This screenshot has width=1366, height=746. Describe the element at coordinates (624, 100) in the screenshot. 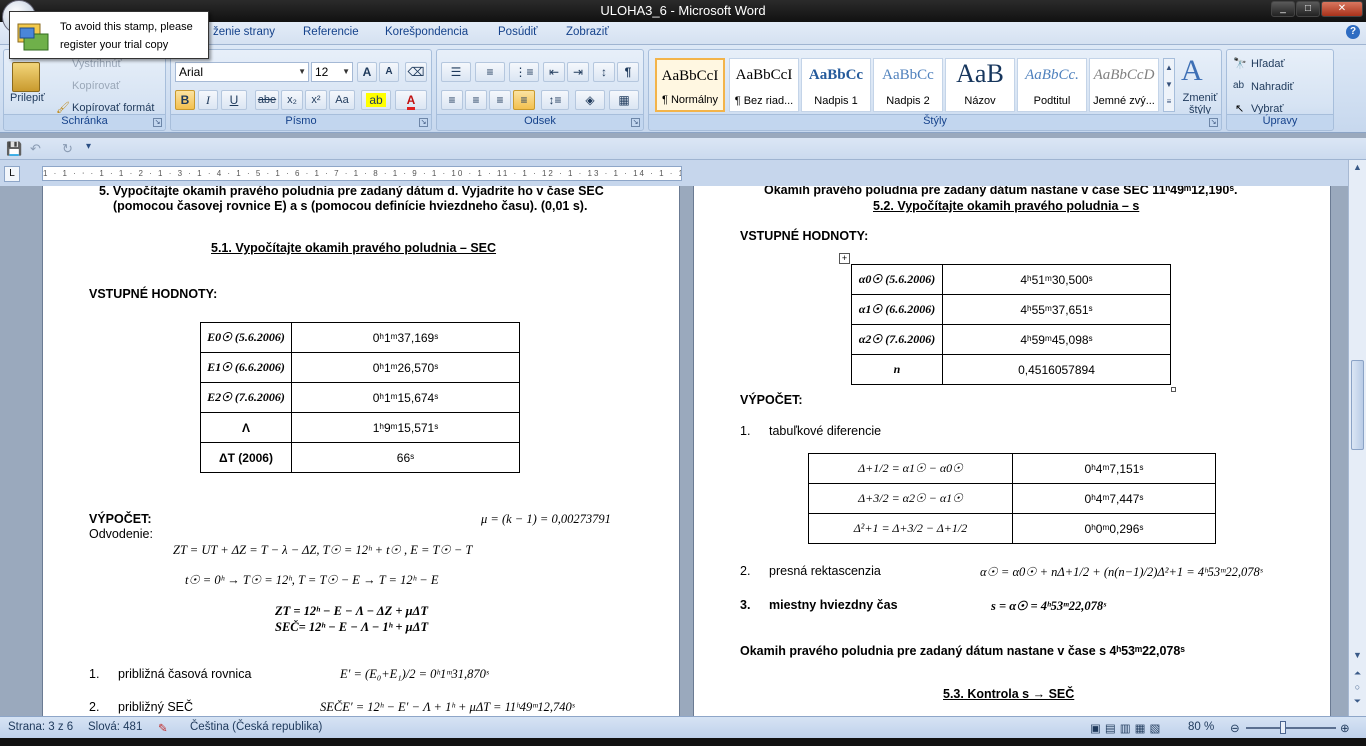

I see `borders-icon: ▦` at that location.